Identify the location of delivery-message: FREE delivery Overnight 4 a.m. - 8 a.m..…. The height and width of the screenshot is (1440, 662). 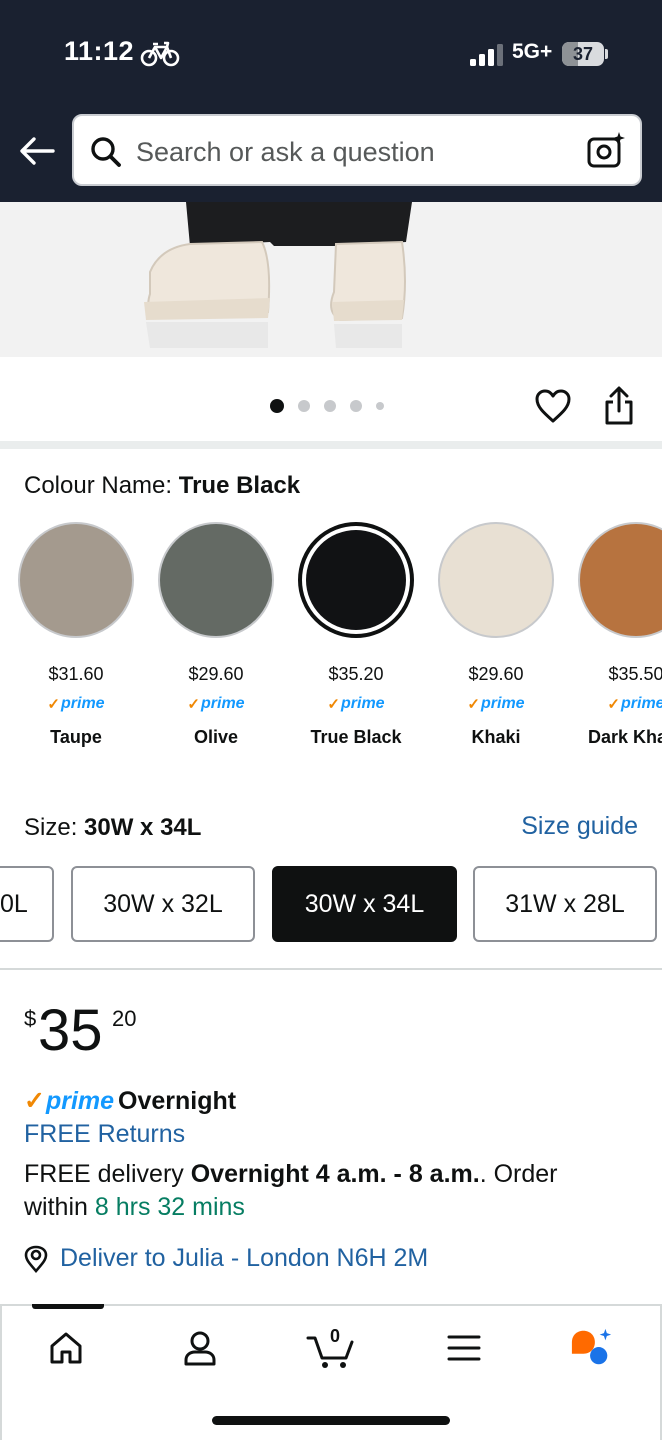
(324, 1191).